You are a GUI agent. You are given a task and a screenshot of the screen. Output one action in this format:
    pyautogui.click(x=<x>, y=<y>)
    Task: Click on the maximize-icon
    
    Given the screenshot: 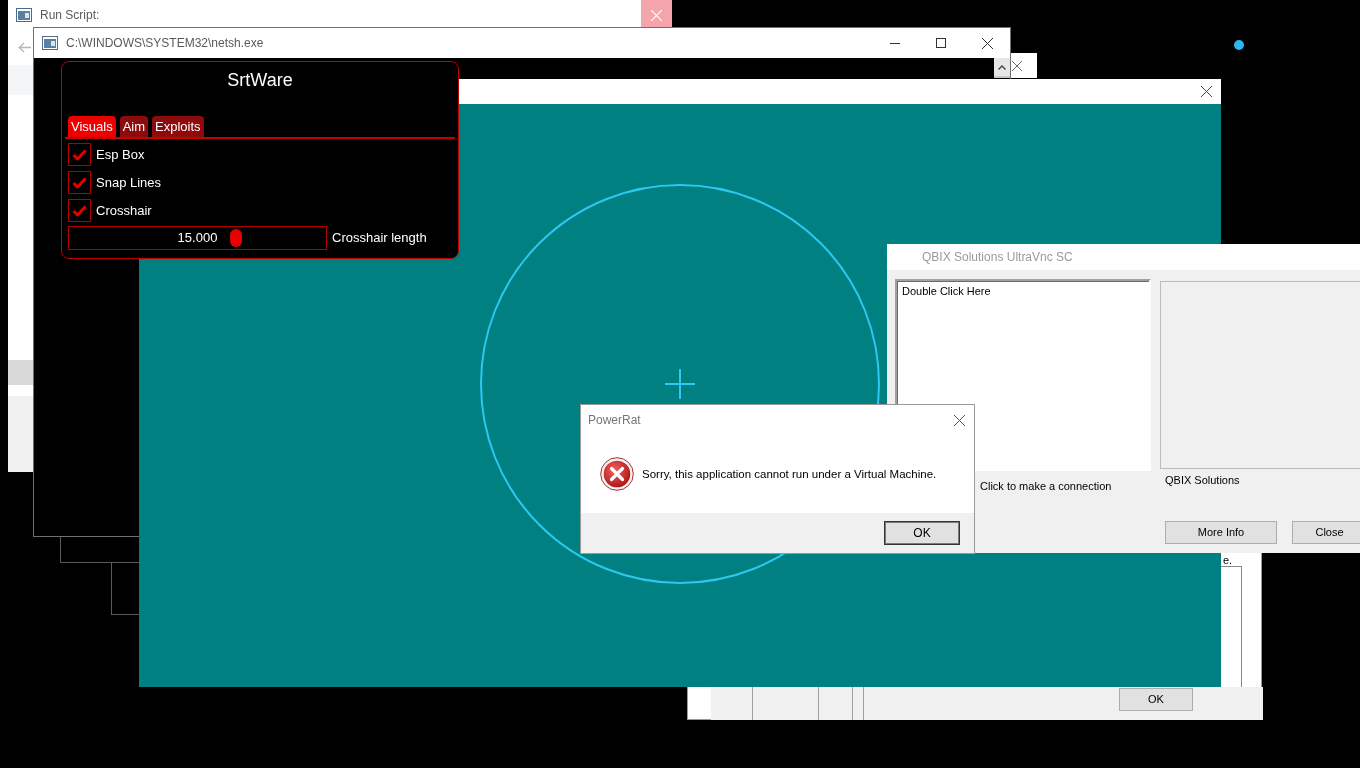 What is the action you would take?
    pyautogui.click(x=941, y=43)
    